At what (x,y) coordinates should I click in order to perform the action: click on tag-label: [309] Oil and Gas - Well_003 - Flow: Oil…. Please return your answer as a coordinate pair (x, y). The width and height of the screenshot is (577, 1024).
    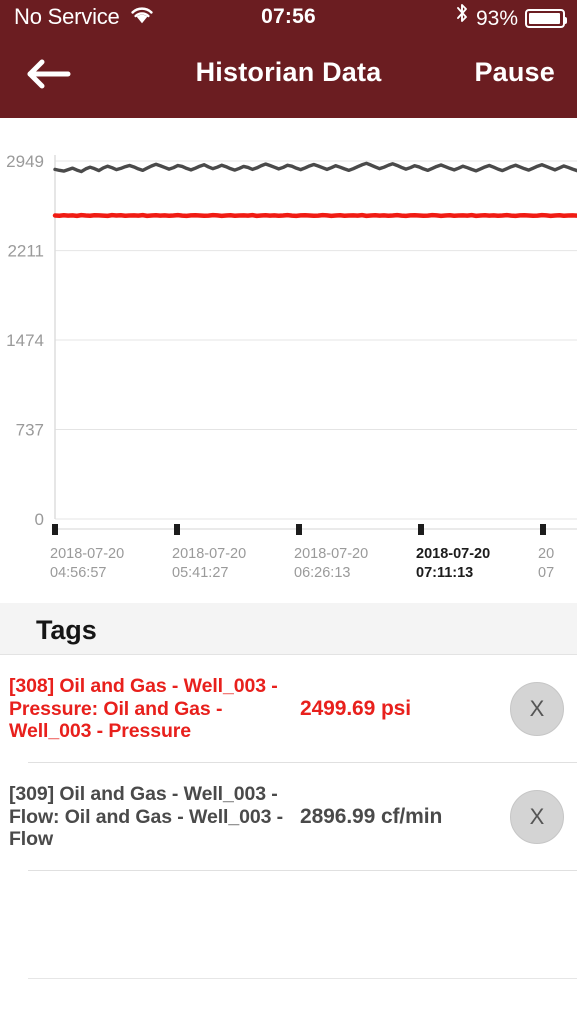
    Looking at the image, I should click on (146, 817).